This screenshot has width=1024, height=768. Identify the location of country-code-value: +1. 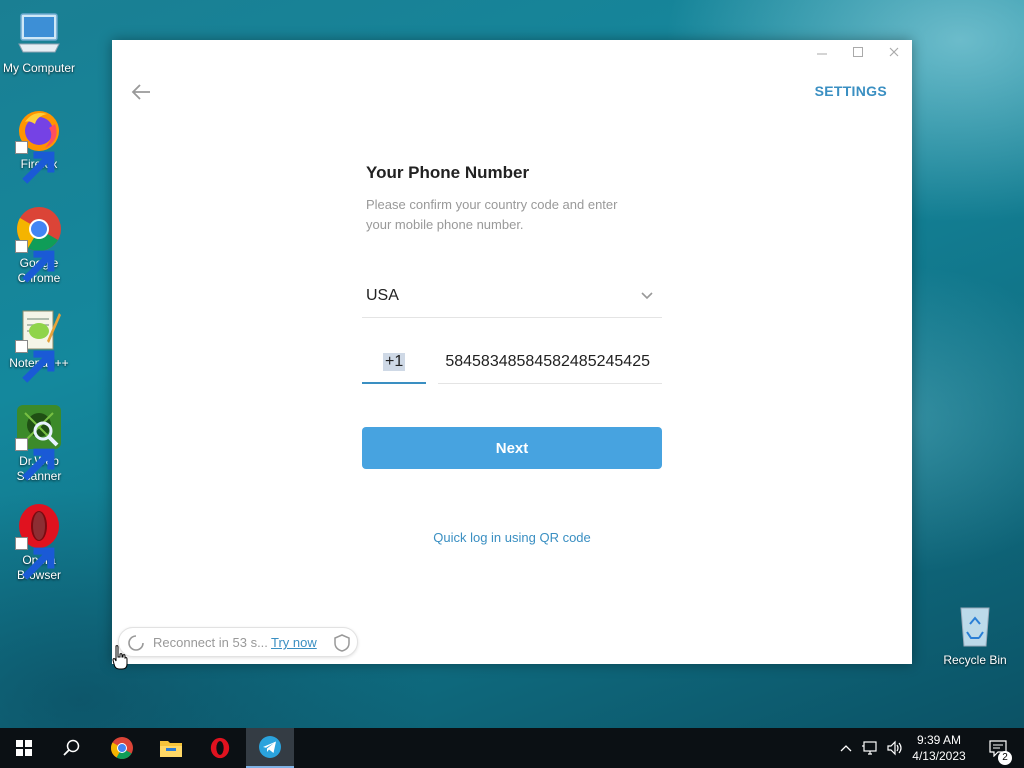
(394, 362).